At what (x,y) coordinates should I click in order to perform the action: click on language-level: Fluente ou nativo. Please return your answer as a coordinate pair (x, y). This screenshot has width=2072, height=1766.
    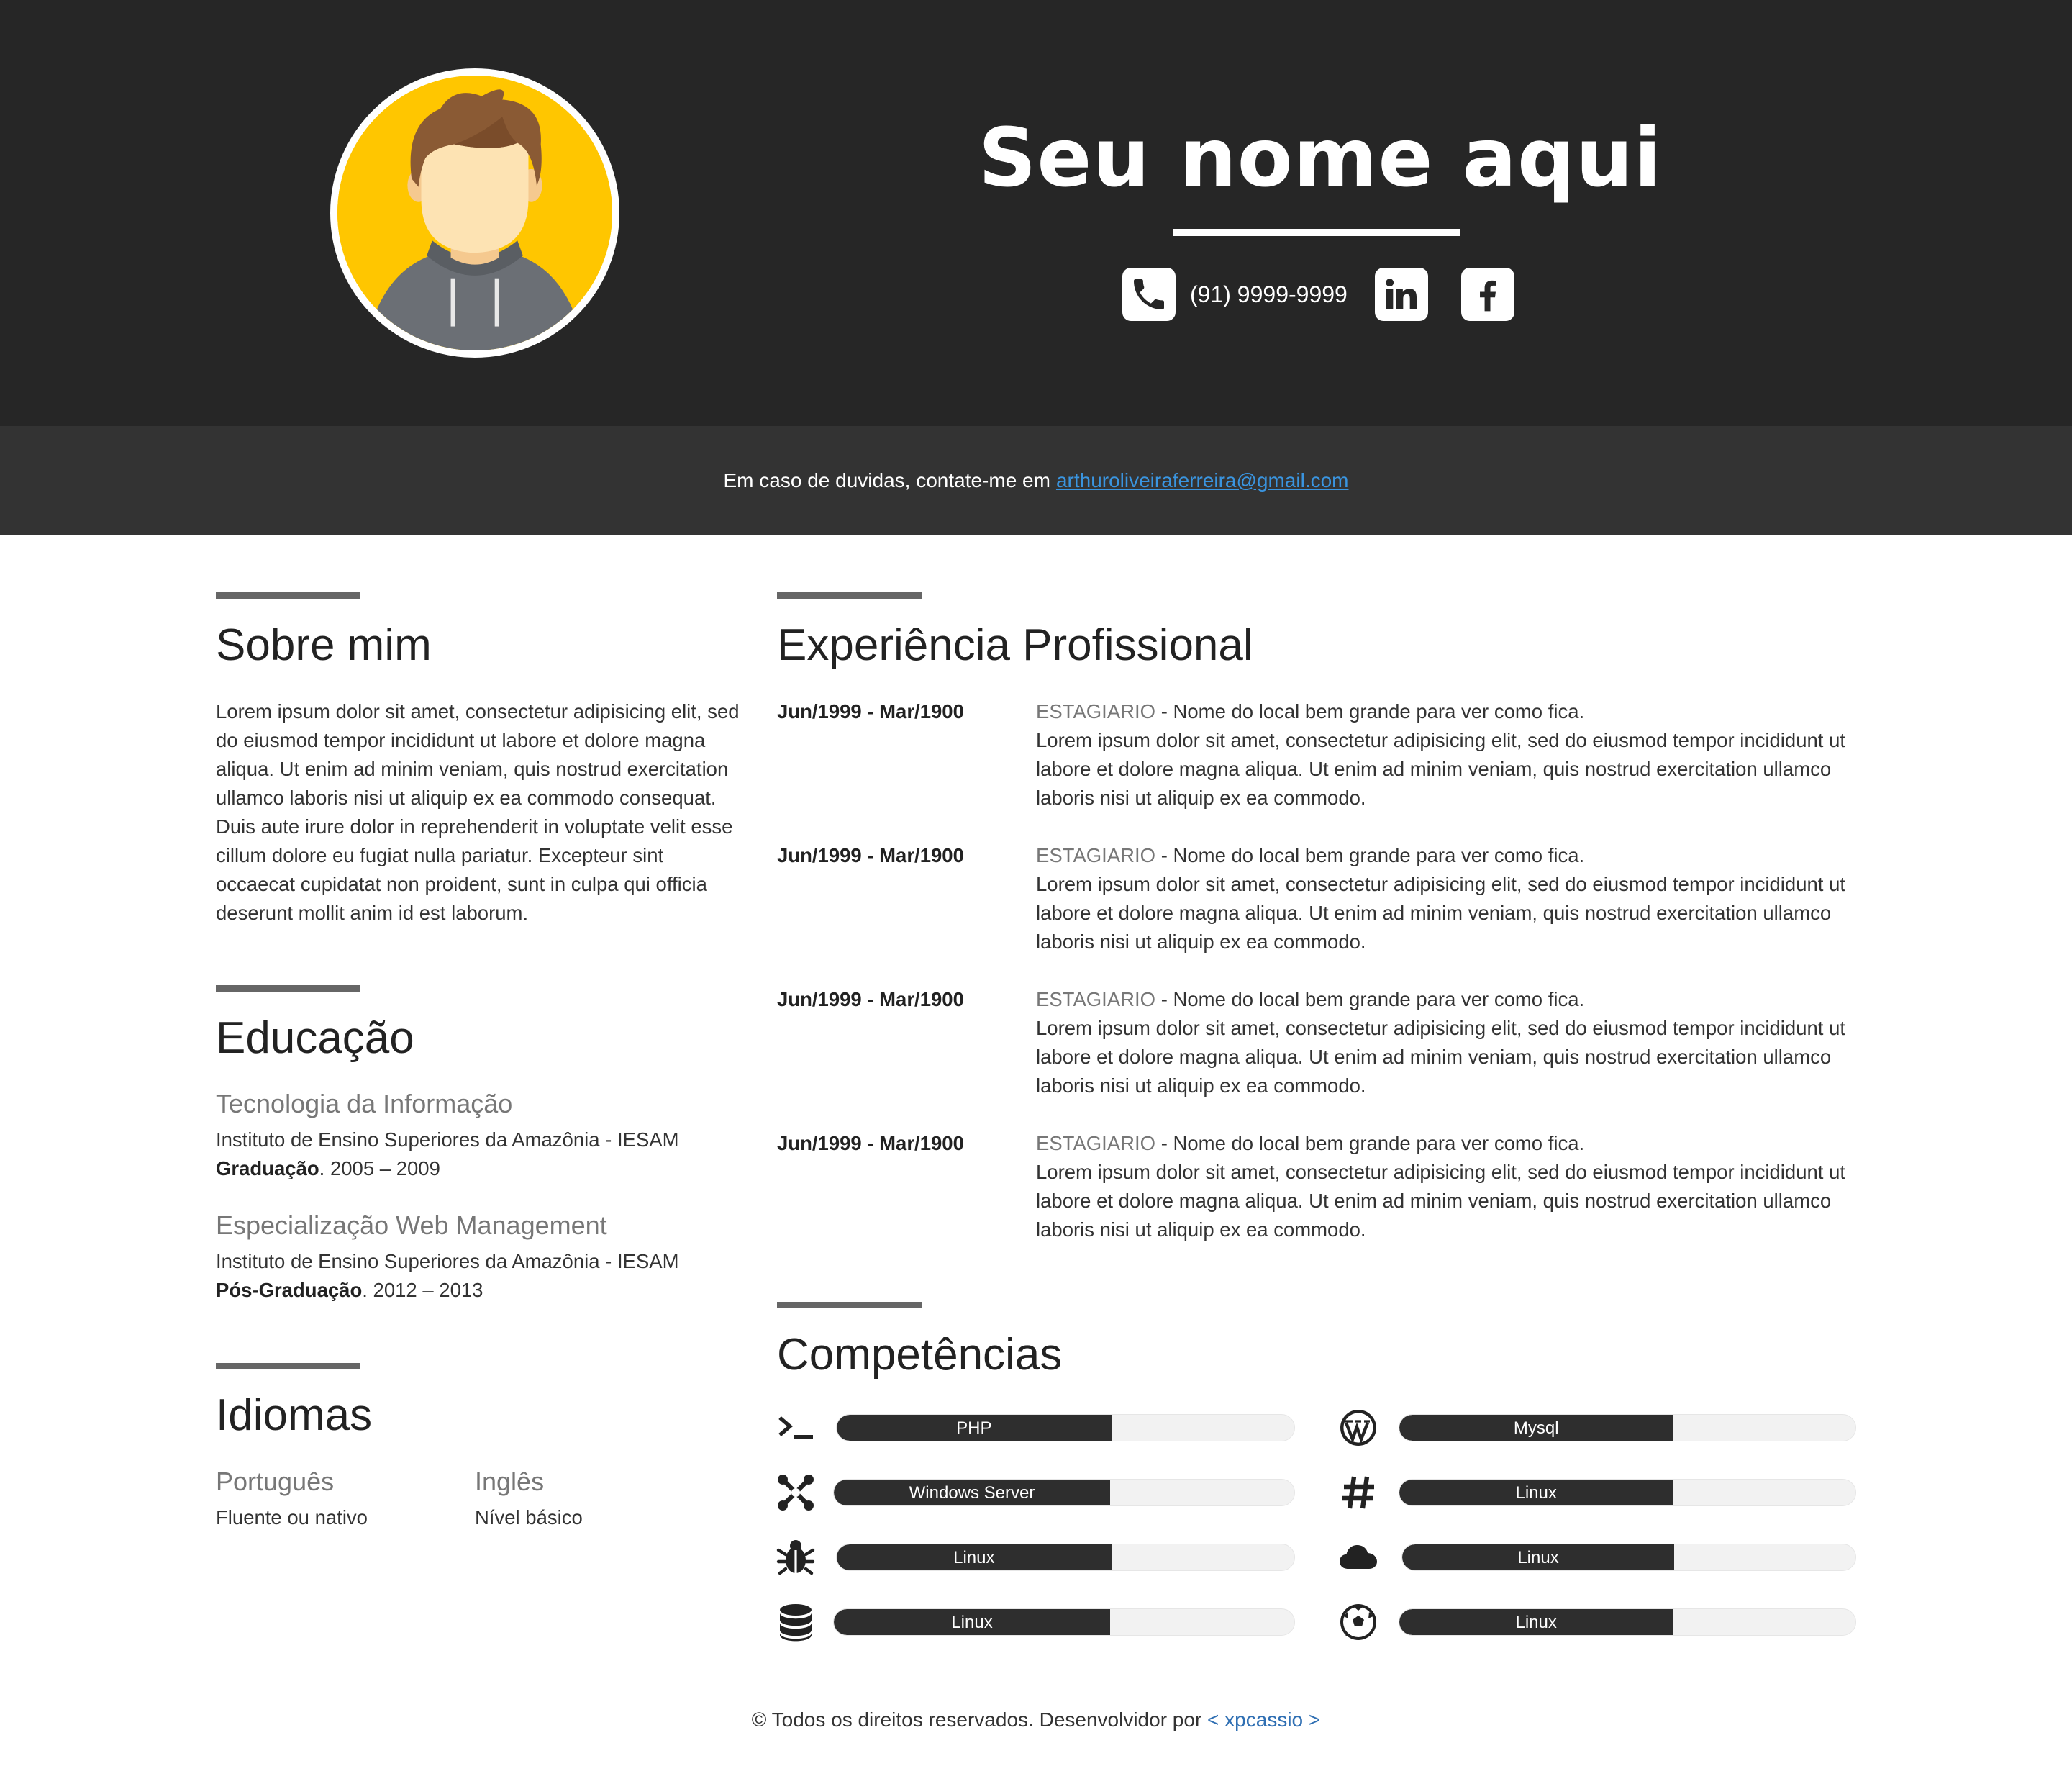
    Looking at the image, I should click on (292, 1518).